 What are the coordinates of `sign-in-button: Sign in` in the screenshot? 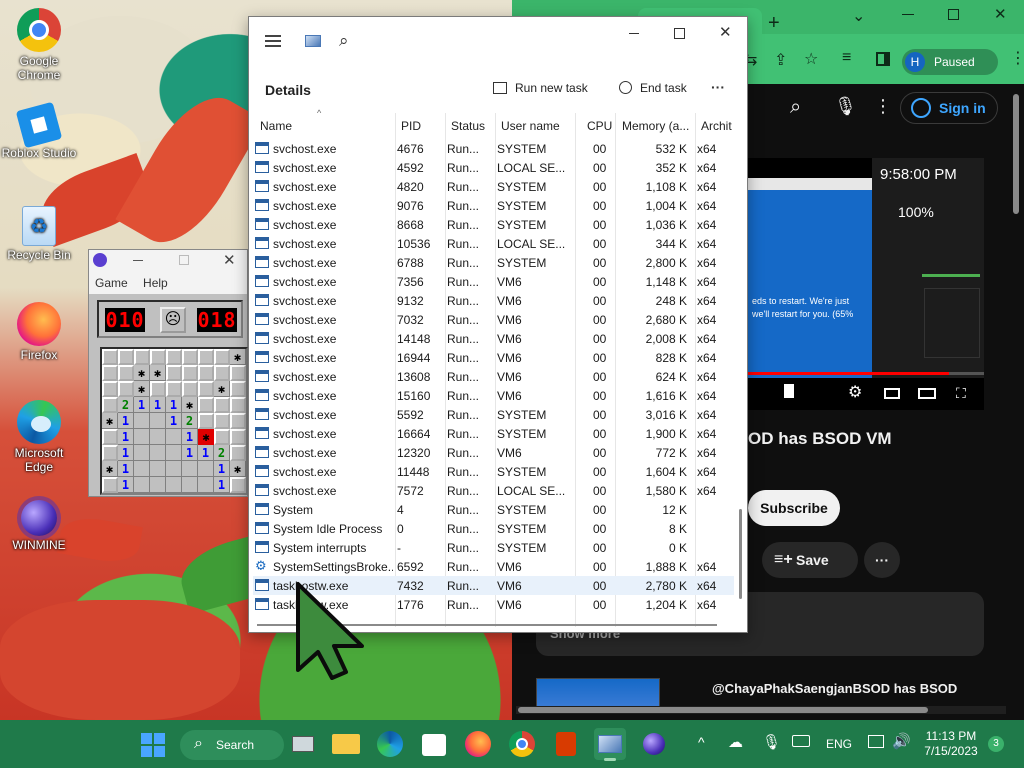 It's located at (949, 108).